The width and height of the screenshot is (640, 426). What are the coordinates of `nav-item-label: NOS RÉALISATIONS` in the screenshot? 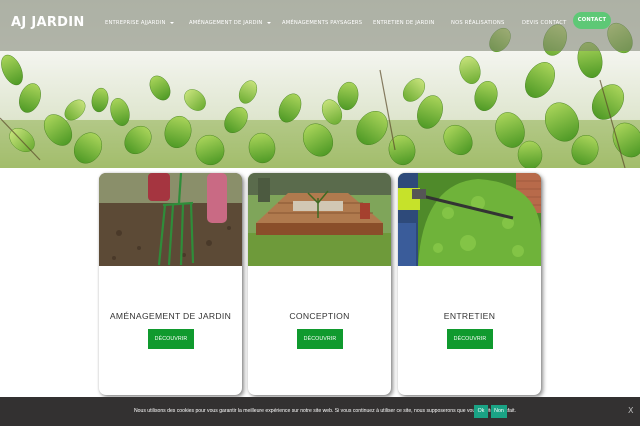 It's located at (478, 23).